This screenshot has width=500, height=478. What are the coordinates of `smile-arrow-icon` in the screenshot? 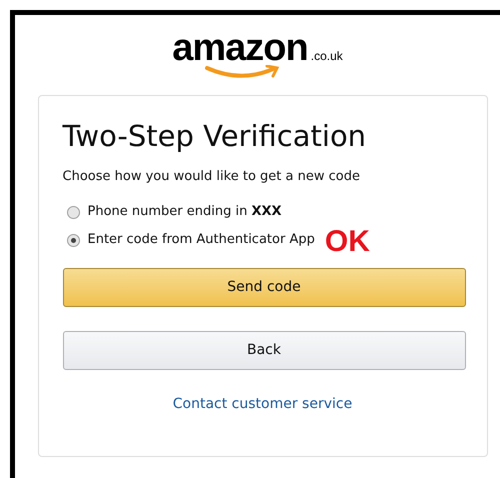 It's located at (242, 72).